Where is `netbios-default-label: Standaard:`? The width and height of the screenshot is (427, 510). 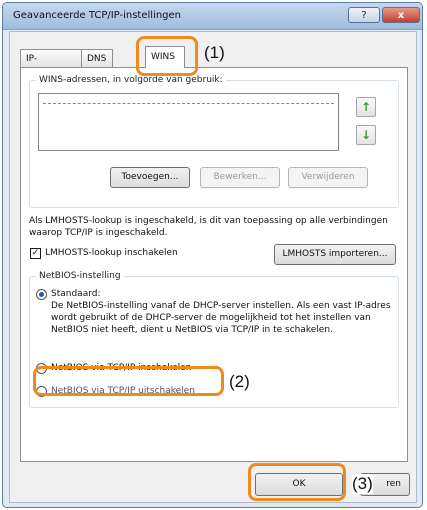
netbios-default-label: Standaard: is located at coordinates (76, 294).